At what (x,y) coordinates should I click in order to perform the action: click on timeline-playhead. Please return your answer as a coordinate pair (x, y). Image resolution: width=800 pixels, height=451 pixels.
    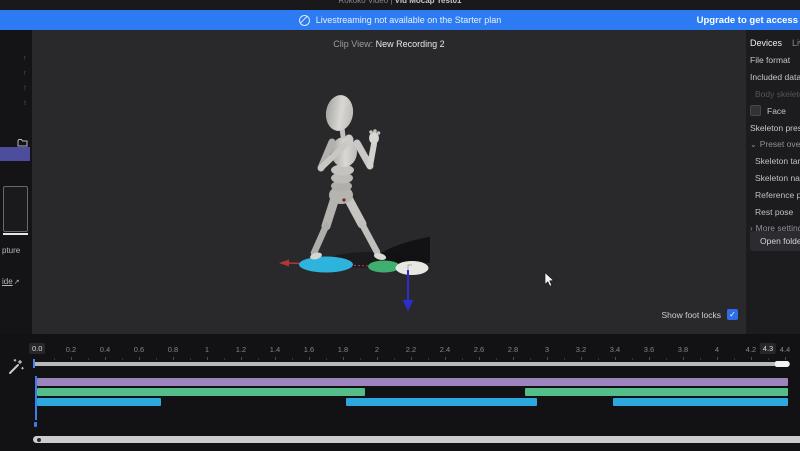
    Looking at the image, I should click on (36, 398).